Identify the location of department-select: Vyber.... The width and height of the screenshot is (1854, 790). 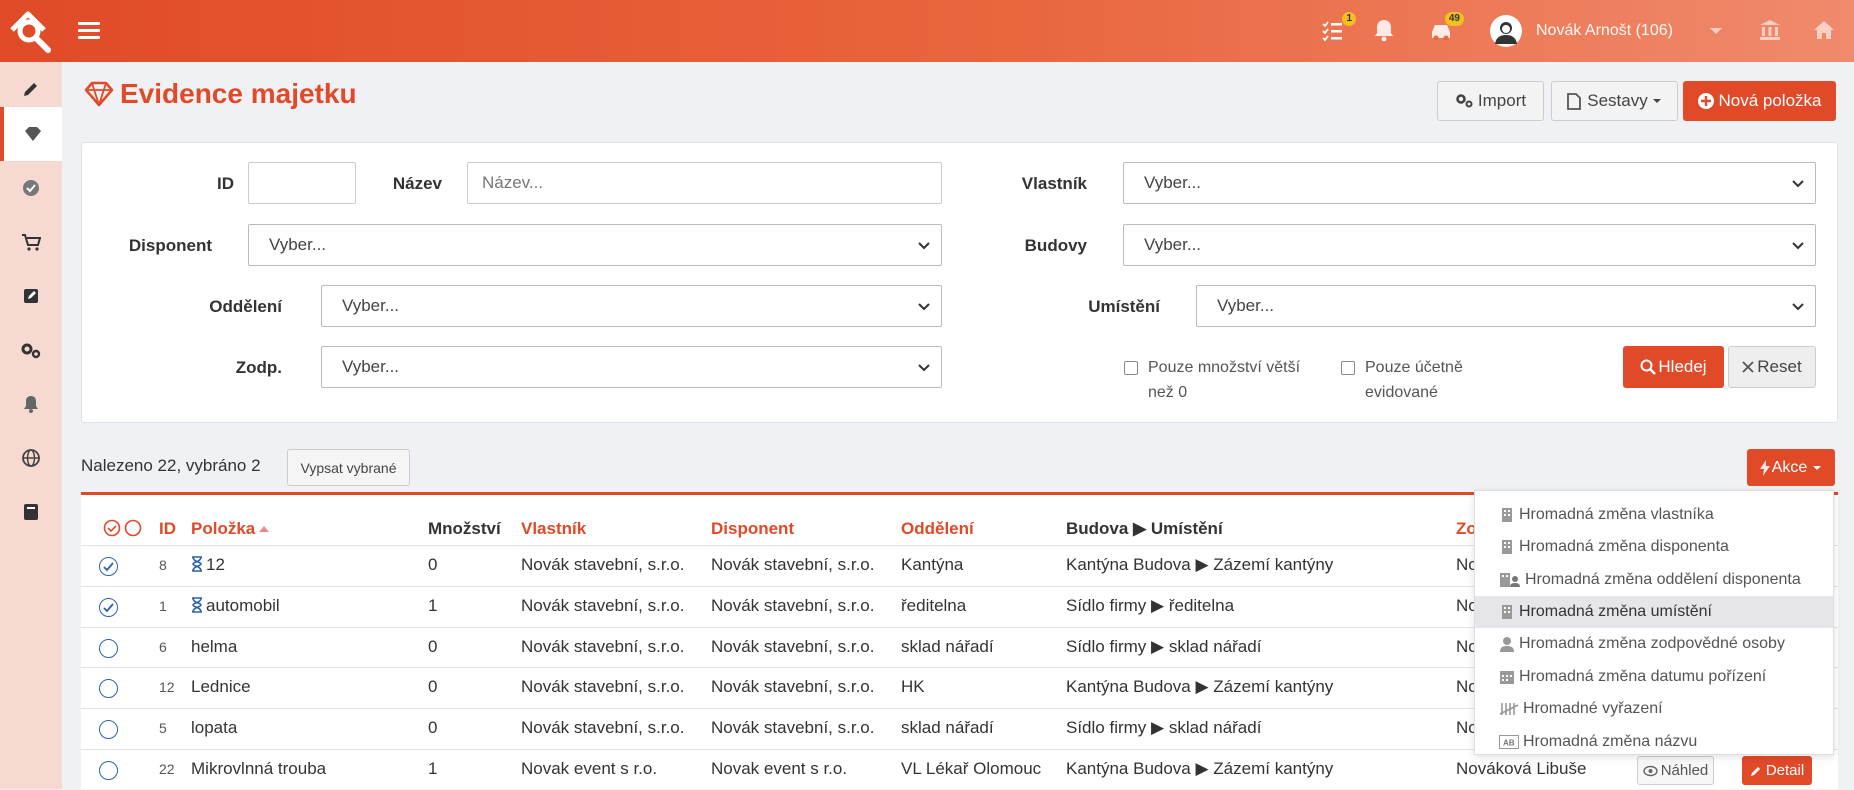
(631, 306).